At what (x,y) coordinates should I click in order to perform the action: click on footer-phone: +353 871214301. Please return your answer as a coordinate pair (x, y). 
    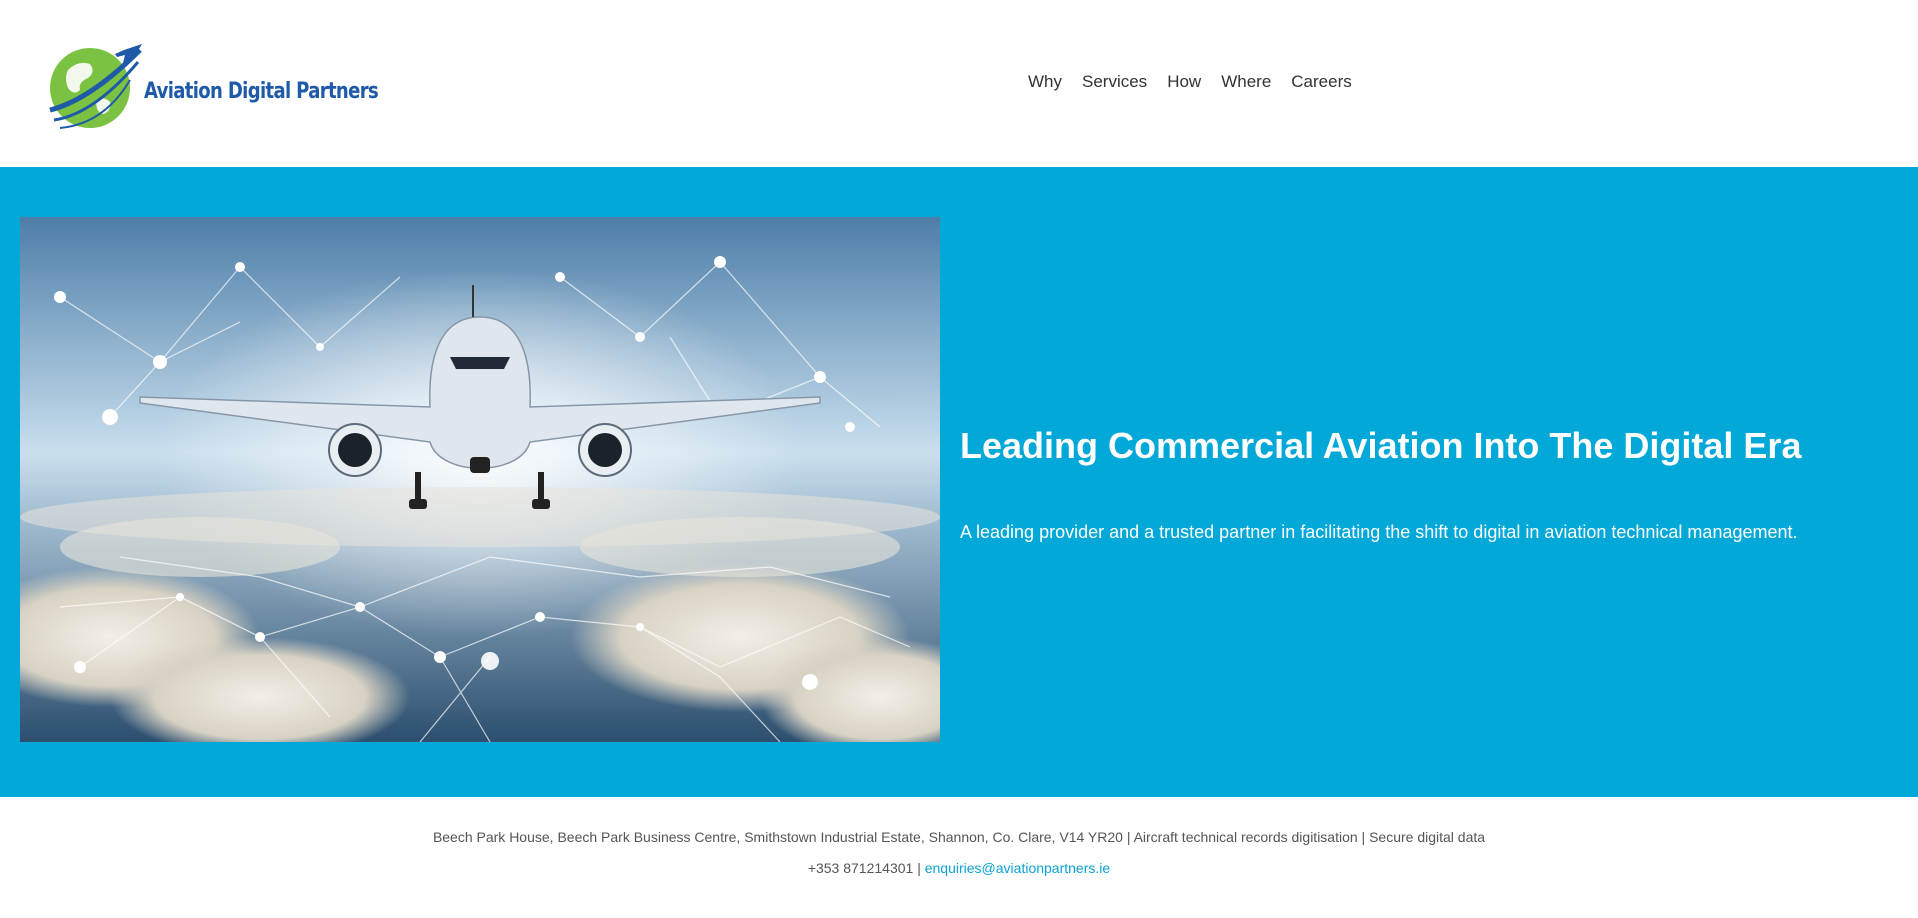
    Looking at the image, I should click on (860, 868).